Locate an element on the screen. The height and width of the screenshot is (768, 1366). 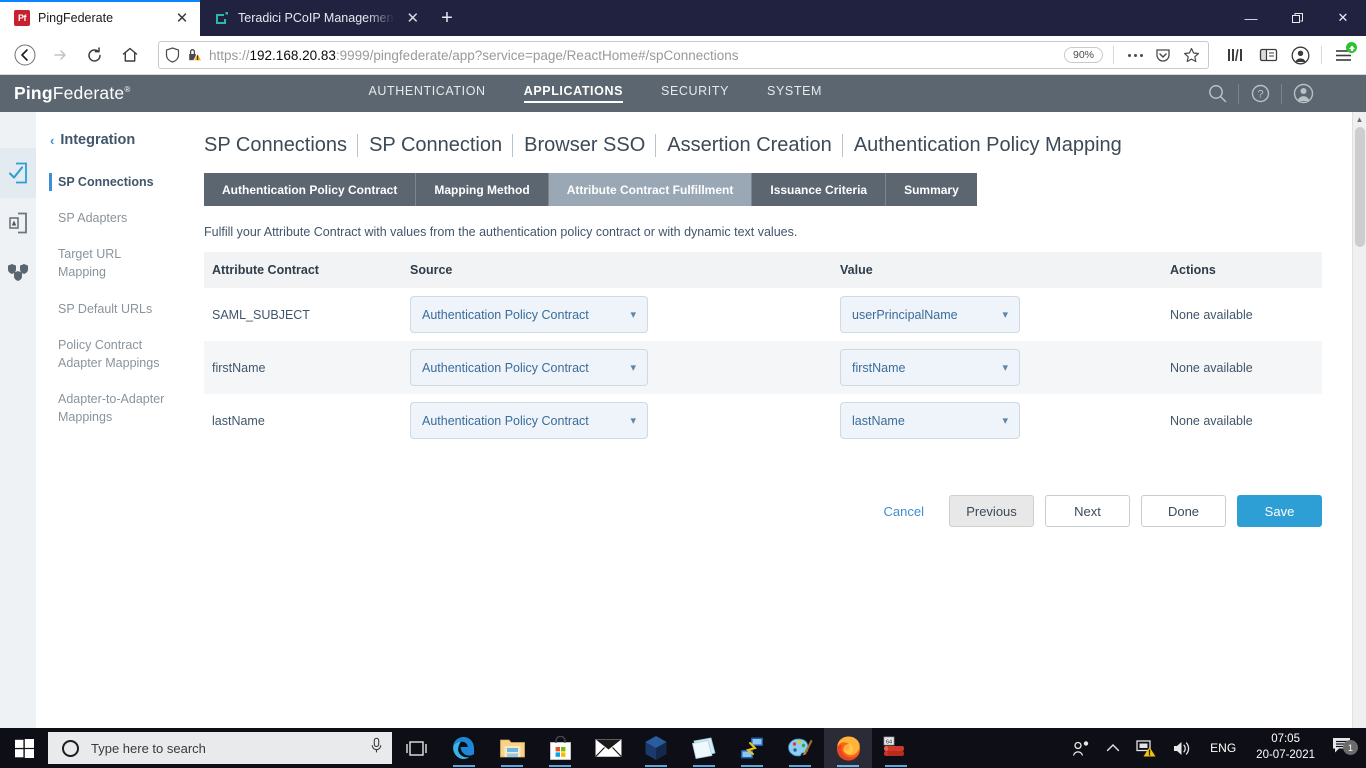
sidebar-item-policy-contract-adapter-mappings: Policy Contract Adapter Mappings is located at coordinates (107, 354).